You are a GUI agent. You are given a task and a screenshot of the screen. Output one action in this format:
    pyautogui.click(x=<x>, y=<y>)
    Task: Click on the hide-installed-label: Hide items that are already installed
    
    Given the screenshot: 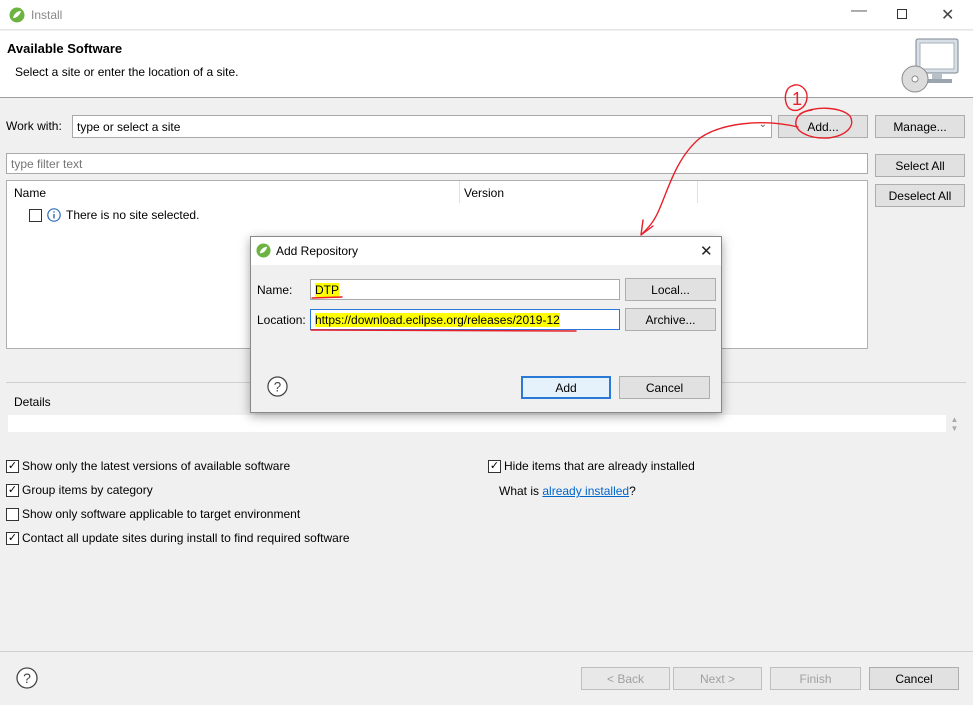 What is the action you would take?
    pyautogui.click(x=599, y=466)
    